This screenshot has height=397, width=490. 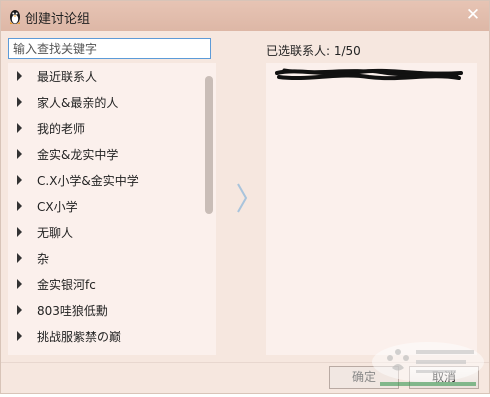 I want to click on group-item: CX小学, so click(x=106, y=206).